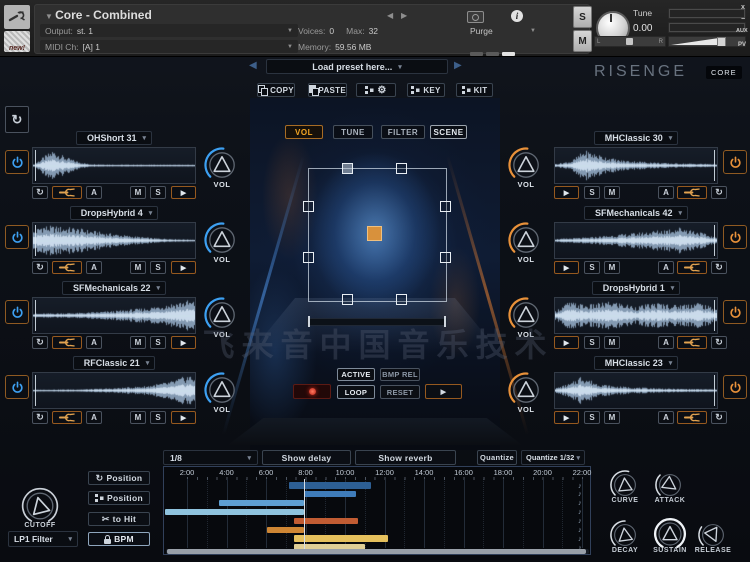  I want to click on sample-select: RFClassic 21 ▾, so click(114, 363).